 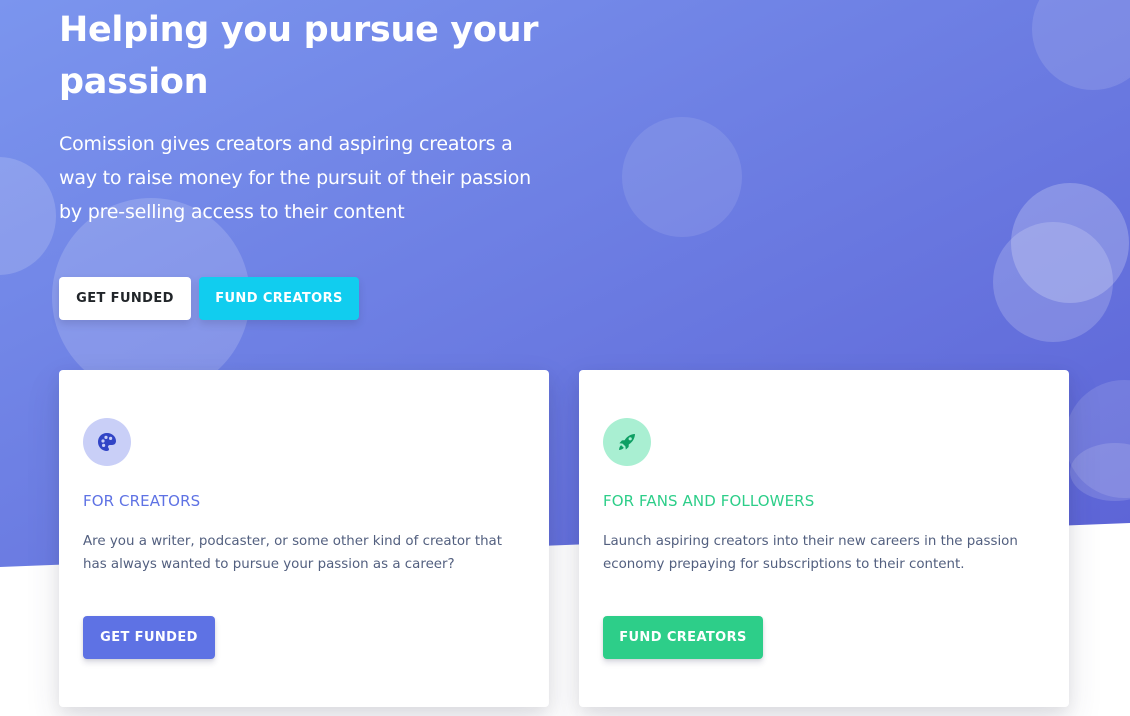 I want to click on fund-creators-button: FUND CREATORS, so click(x=279, y=298).